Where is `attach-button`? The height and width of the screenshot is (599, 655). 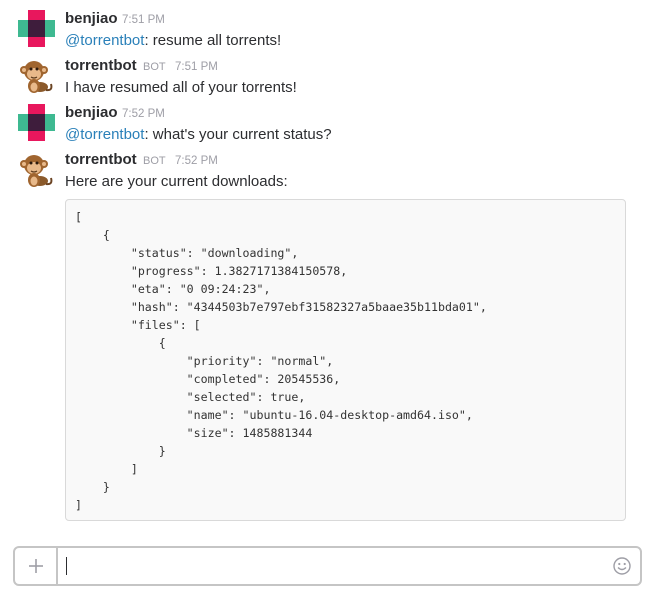
attach-button is located at coordinates (36, 566).